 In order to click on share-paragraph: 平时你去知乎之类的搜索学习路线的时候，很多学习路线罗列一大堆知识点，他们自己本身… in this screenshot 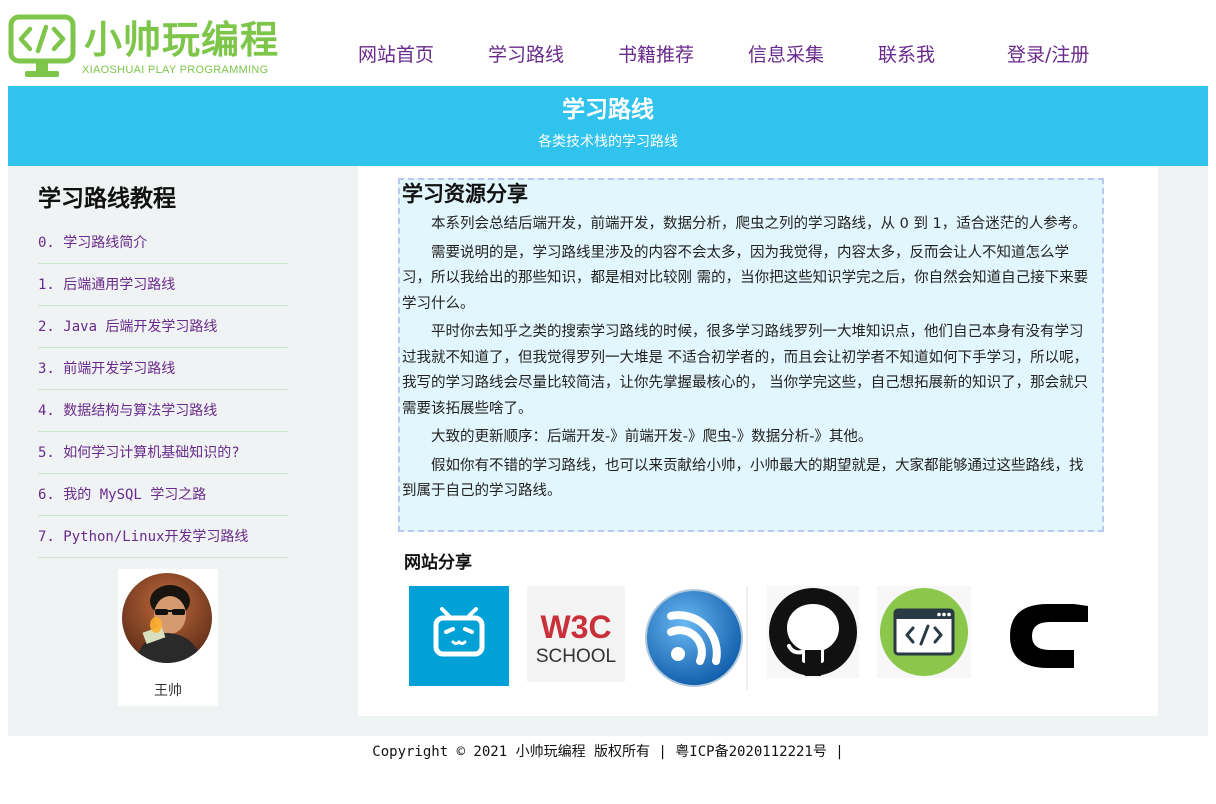, I will do `click(745, 370)`.